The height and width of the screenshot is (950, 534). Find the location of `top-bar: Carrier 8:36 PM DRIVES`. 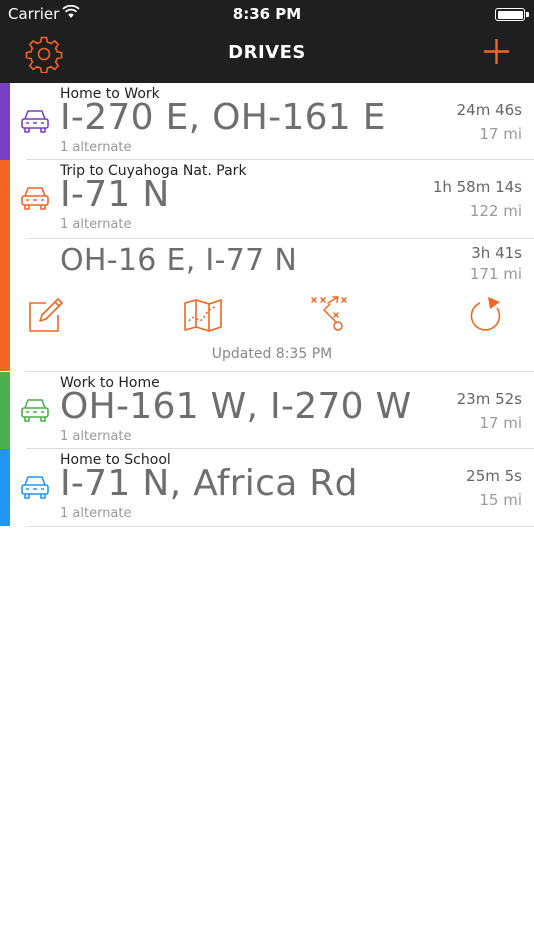

top-bar: Carrier 8:36 PM DRIVES is located at coordinates (267, 41).